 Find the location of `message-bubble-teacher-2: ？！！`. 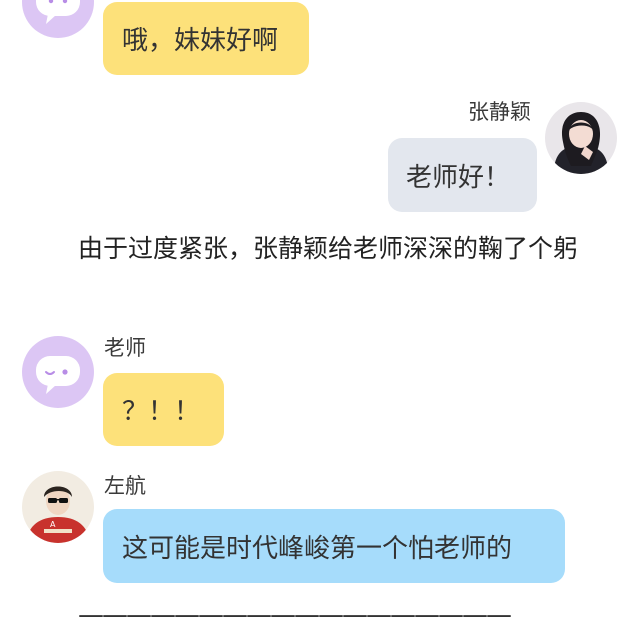

message-bubble-teacher-2: ？！！ is located at coordinates (163, 409).